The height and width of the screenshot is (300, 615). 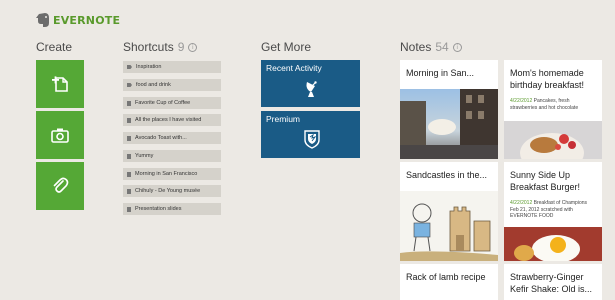 What do you see at coordinates (547, 79) in the screenshot?
I see `note-title: Mom's homemade birthday breakfast!` at bounding box center [547, 79].